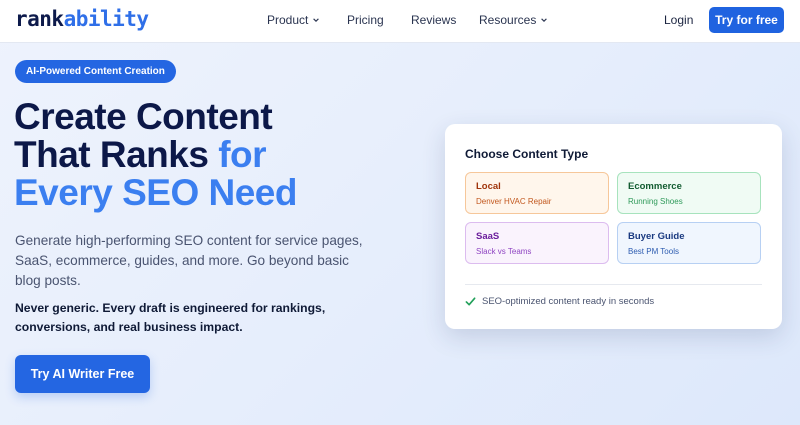 The width and height of the screenshot is (800, 425). I want to click on option-buyer-guide: Buyer Guide Best PM Tools, so click(689, 243).